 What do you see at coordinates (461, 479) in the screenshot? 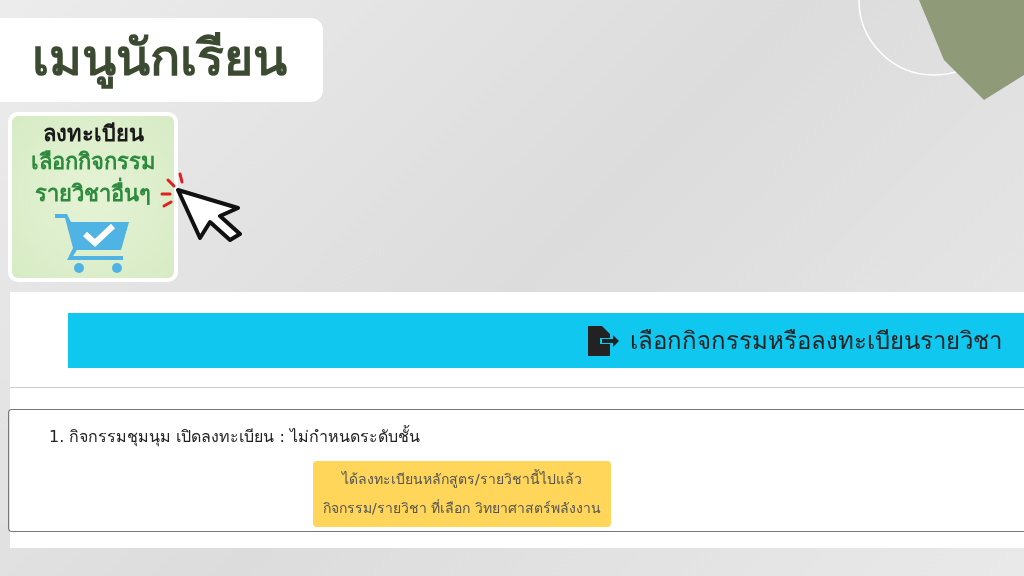
I see `notice-text: ได้ลงทะเบียนหลักสูตร/รายวิชานี้ไปแล้ว` at bounding box center [461, 479].